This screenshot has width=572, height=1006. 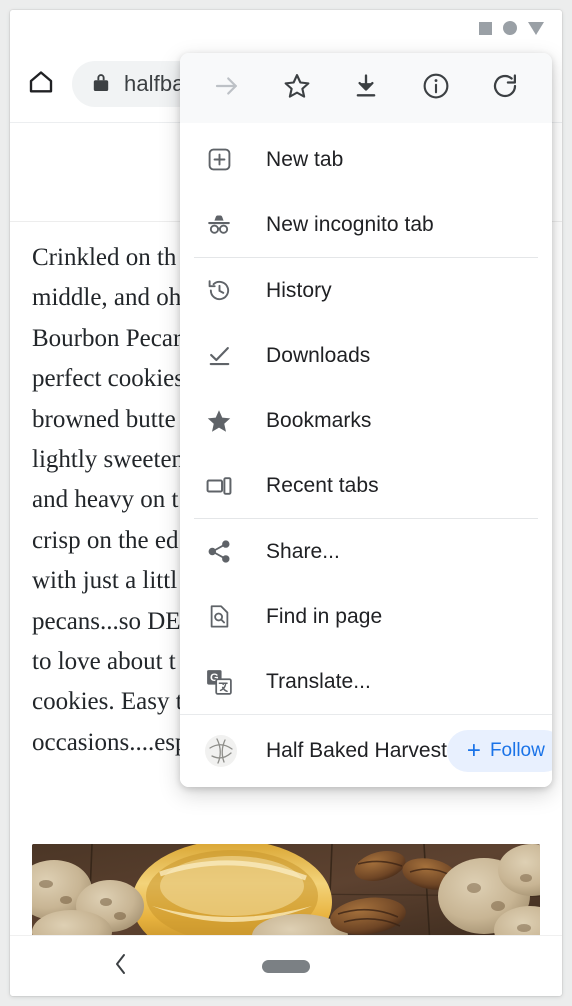 What do you see at coordinates (219, 421) in the screenshot?
I see `bookmarks-star-icon` at bounding box center [219, 421].